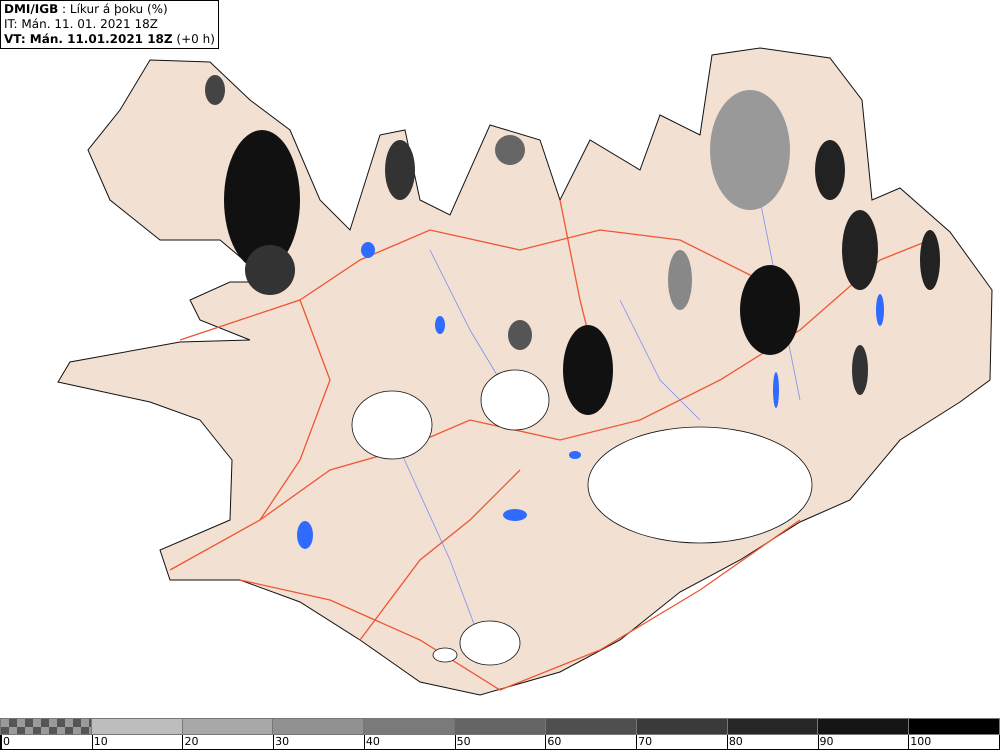  Describe the element at coordinates (109, 39) in the screenshot. I see `valid-time: VT: Mán. 11.01.2021 18Z (+0 h)` at that location.